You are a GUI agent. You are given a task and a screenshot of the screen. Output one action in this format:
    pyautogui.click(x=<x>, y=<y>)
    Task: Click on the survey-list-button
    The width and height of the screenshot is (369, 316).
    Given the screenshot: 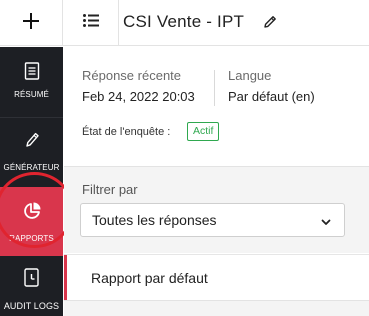 What is the action you would take?
    pyautogui.click(x=91, y=23)
    